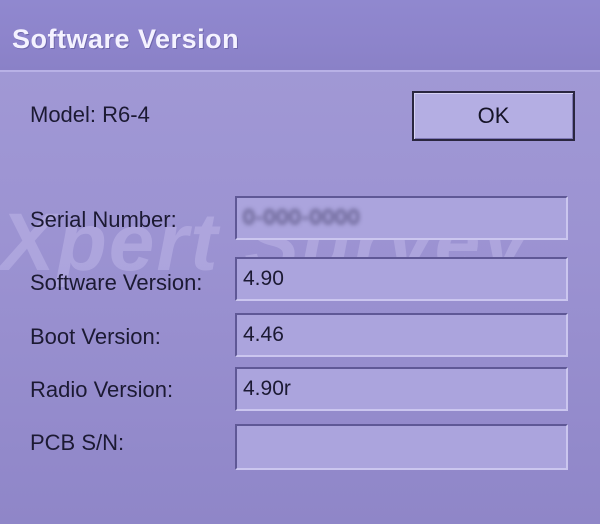 The width and height of the screenshot is (600, 524). What do you see at coordinates (95, 336) in the screenshot?
I see `boot-version-label: Boot Version:` at bounding box center [95, 336].